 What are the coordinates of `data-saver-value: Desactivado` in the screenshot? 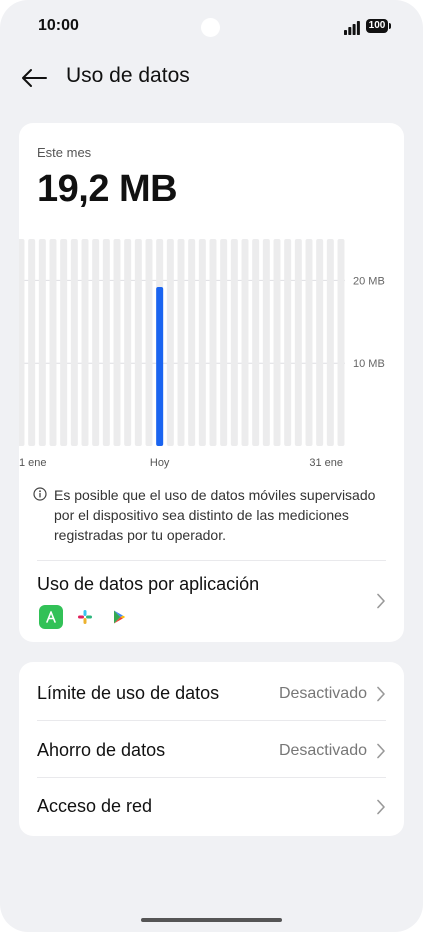 It's located at (322, 750).